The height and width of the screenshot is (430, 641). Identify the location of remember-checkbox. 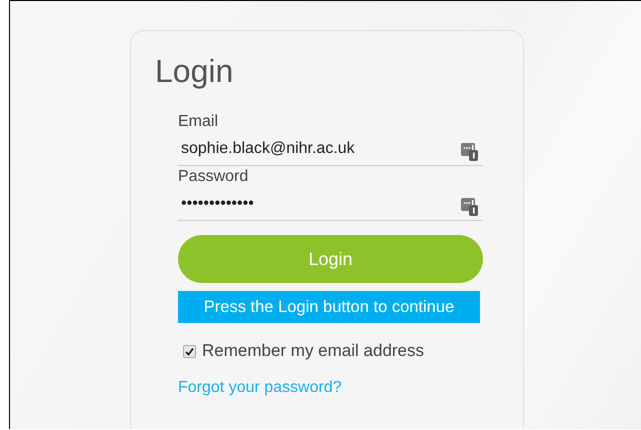
(189, 351).